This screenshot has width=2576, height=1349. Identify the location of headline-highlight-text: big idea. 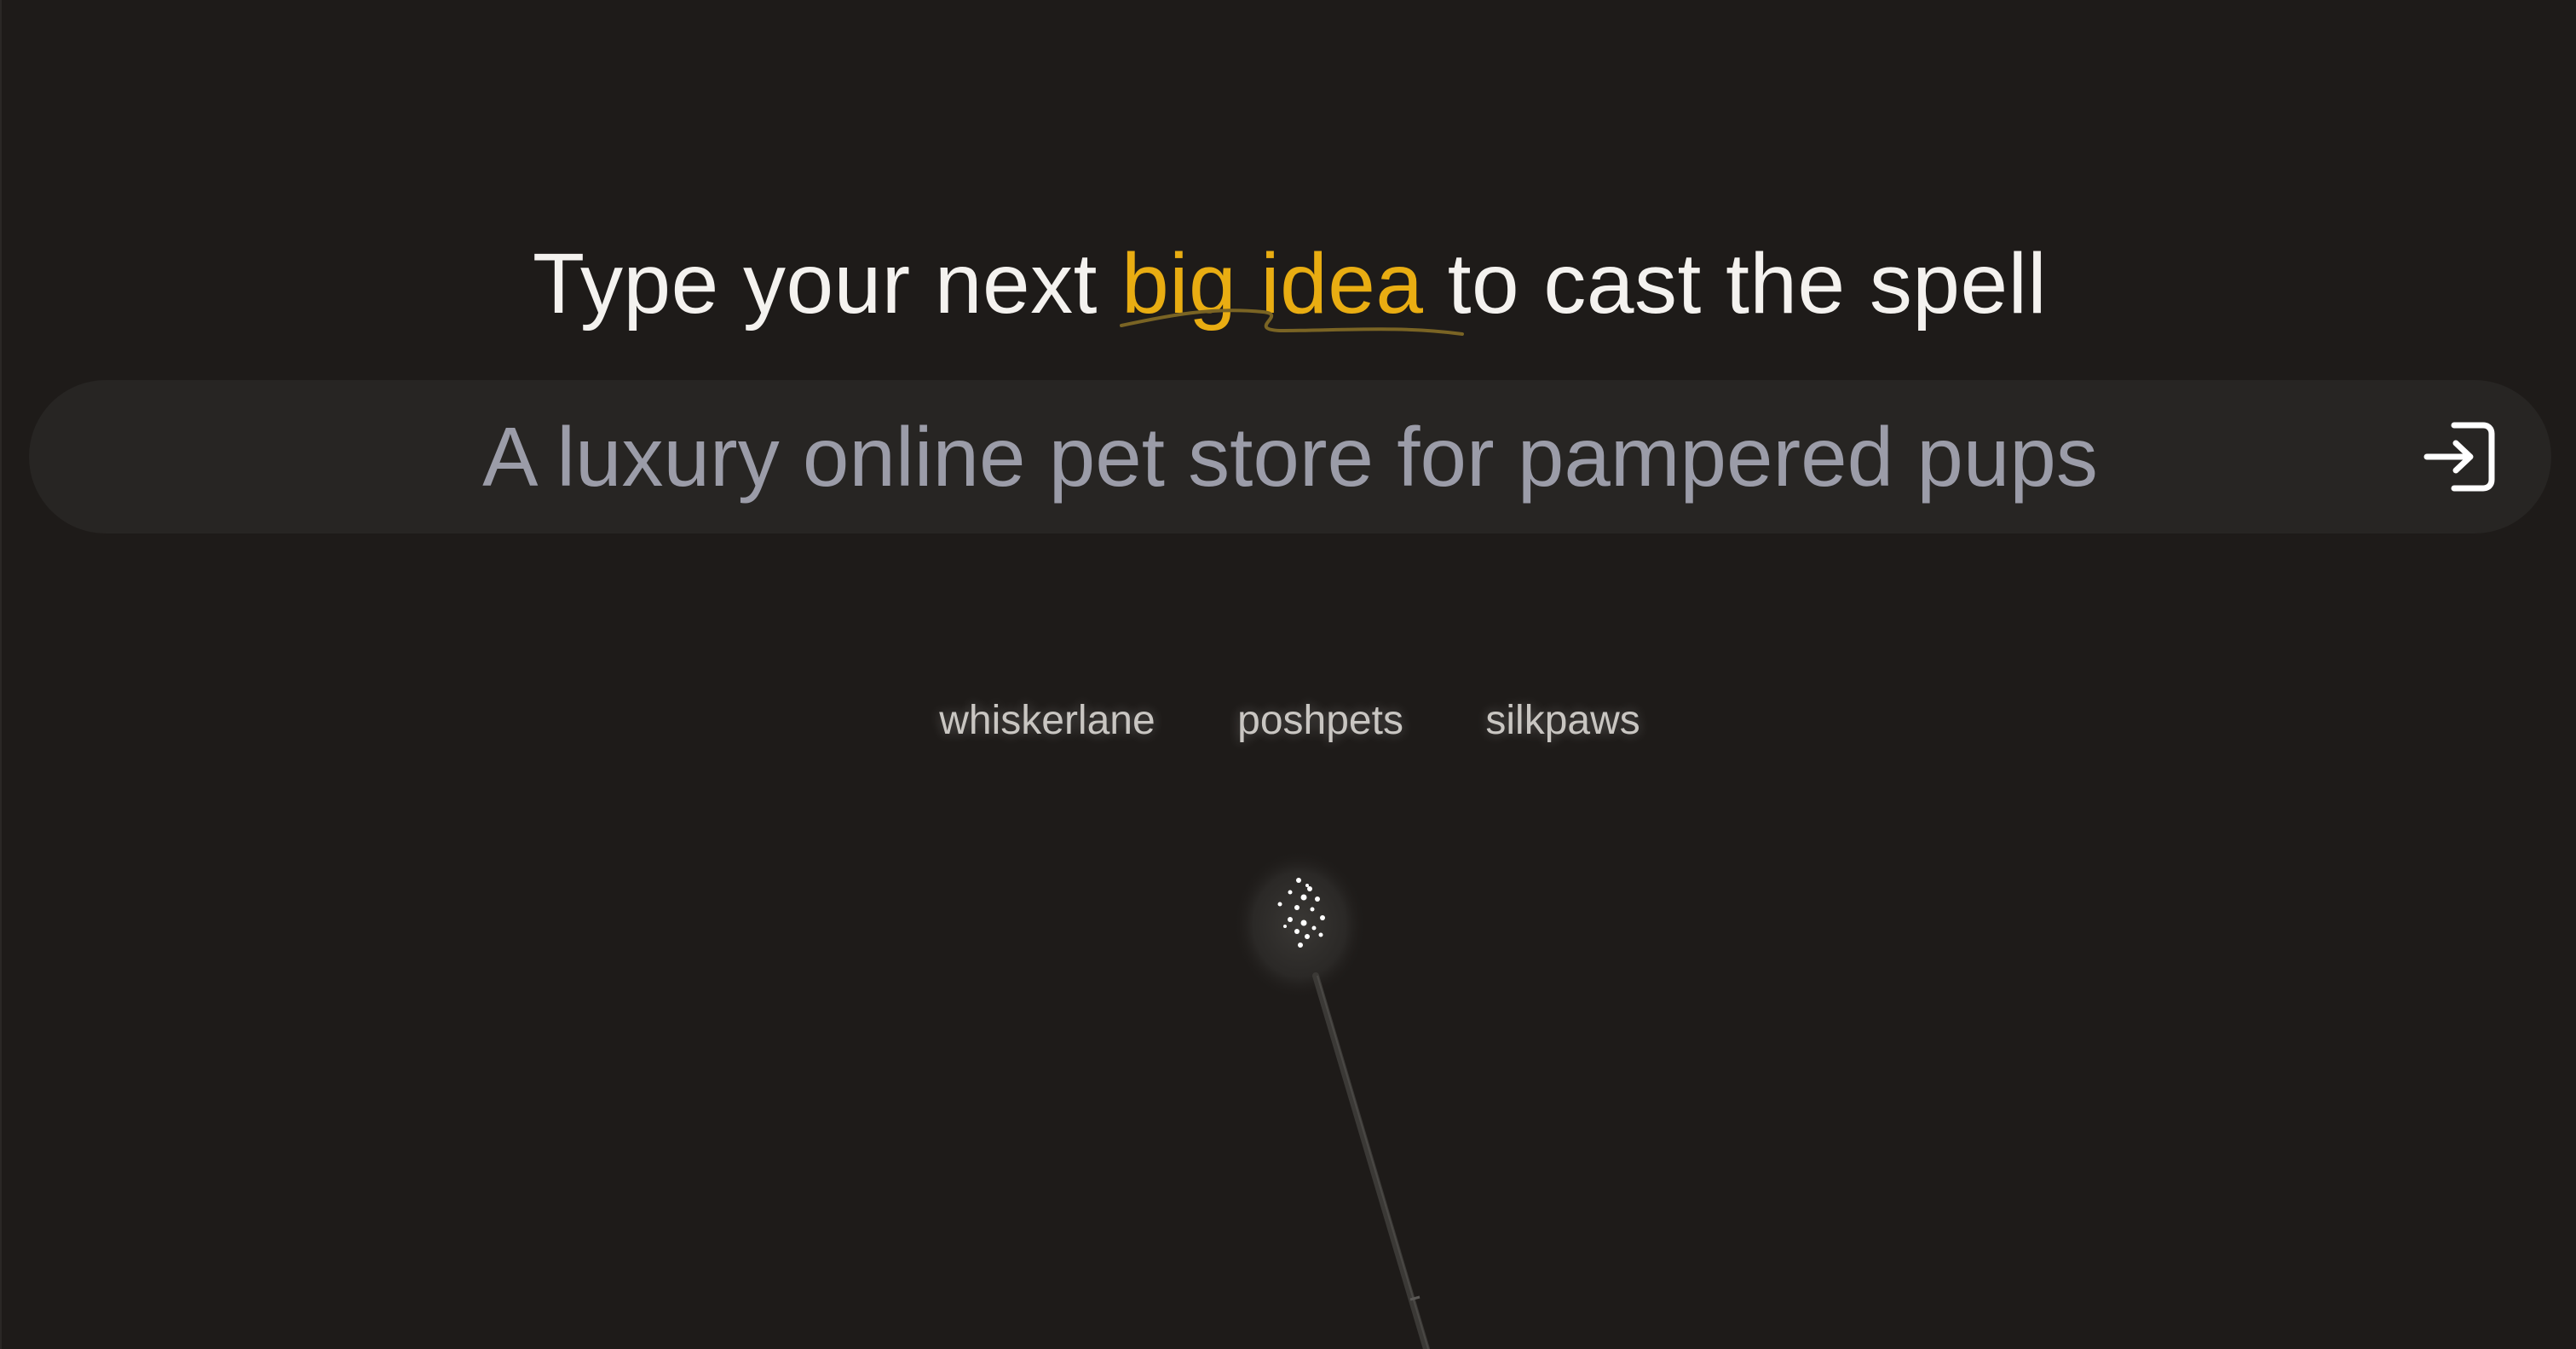
(1272, 283).